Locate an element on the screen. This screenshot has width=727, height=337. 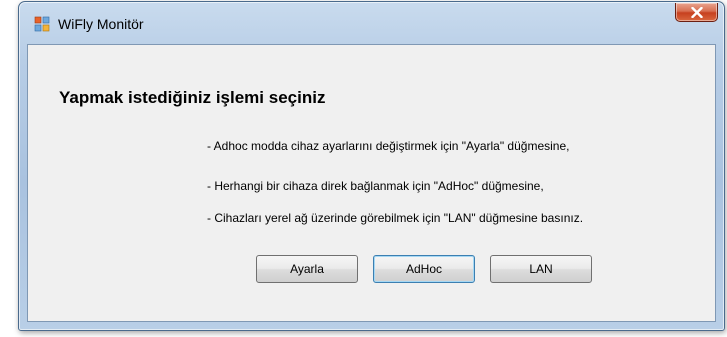
close-button is located at coordinates (696, 12).